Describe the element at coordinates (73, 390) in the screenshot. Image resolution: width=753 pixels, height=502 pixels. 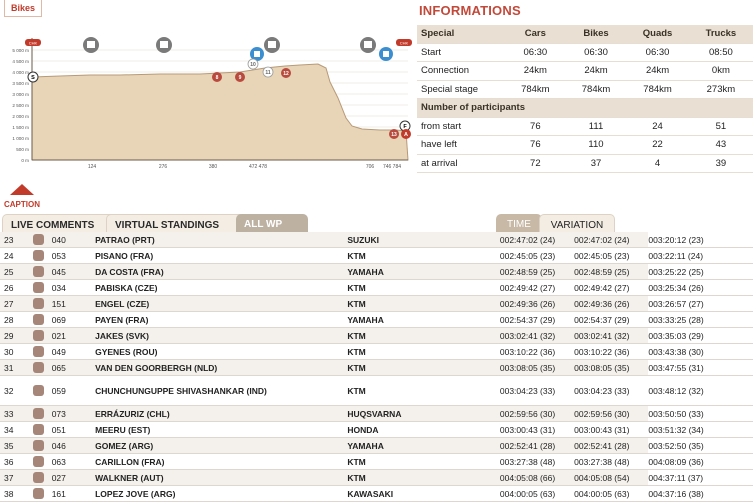
I see `bib-cell: 059` at that location.